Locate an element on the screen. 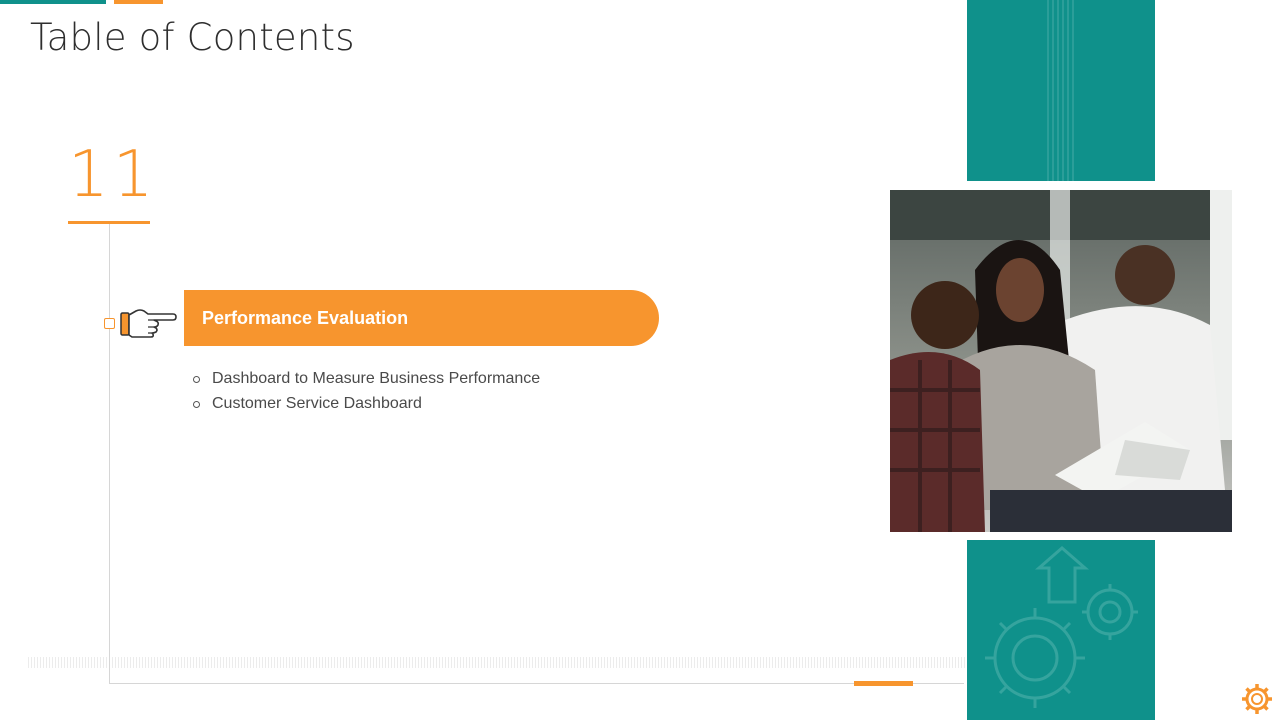  section-number: 11 is located at coordinates (113, 175).